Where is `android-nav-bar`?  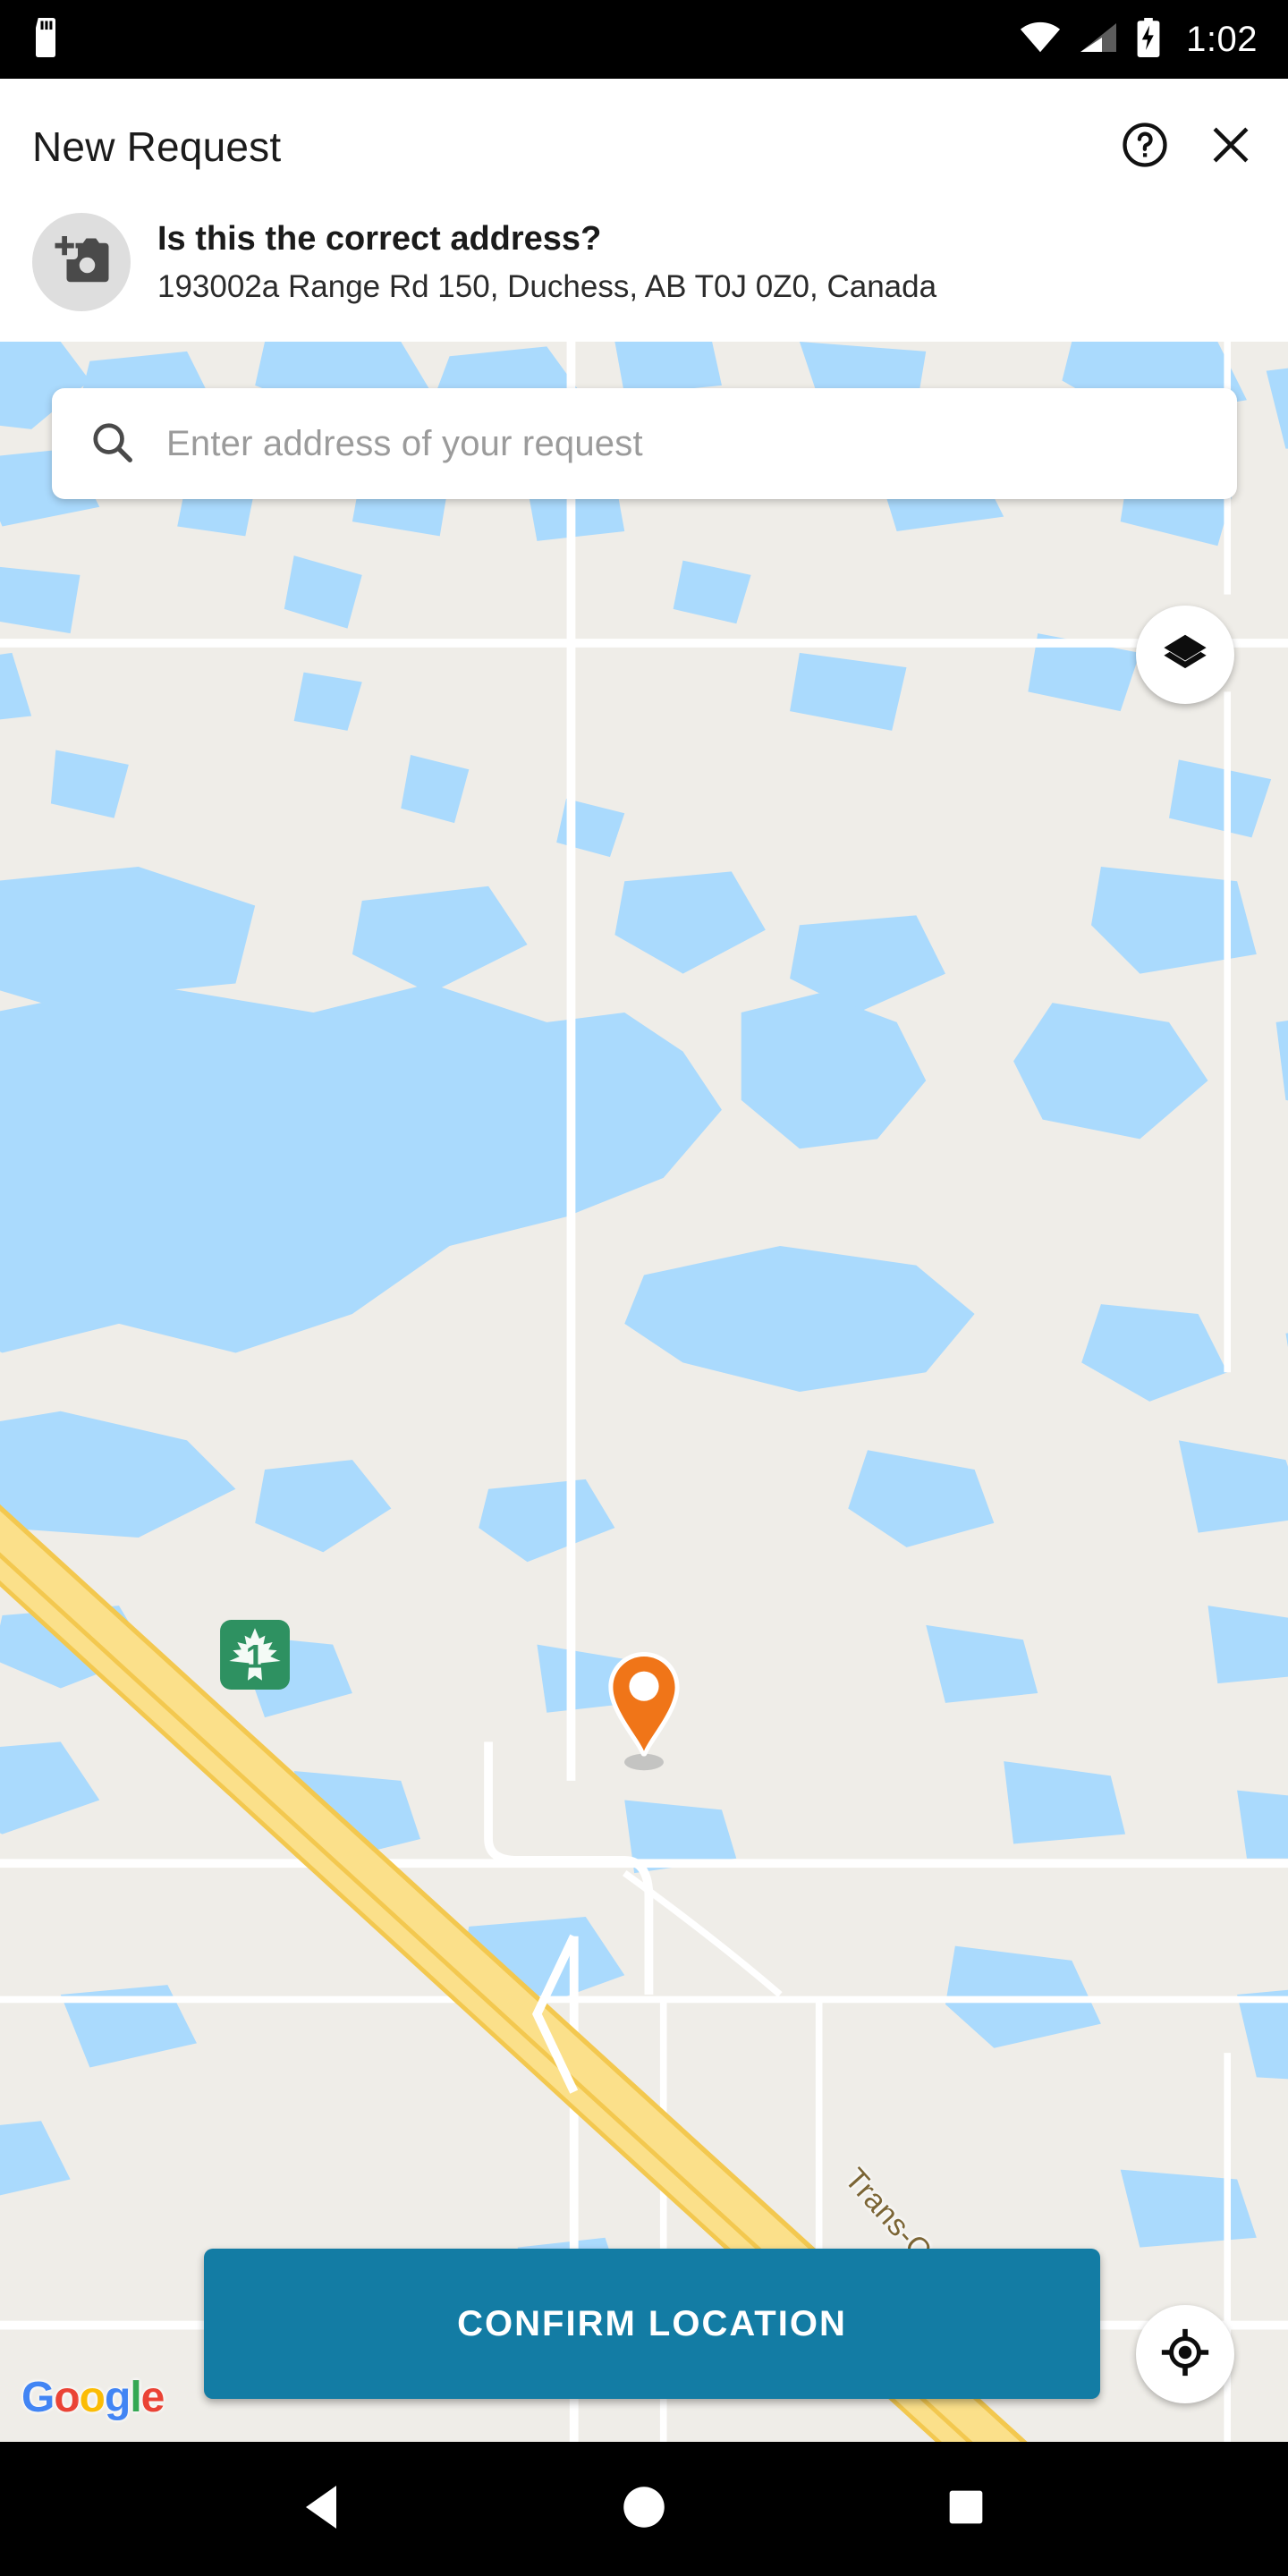
android-nav-bar is located at coordinates (644, 2509).